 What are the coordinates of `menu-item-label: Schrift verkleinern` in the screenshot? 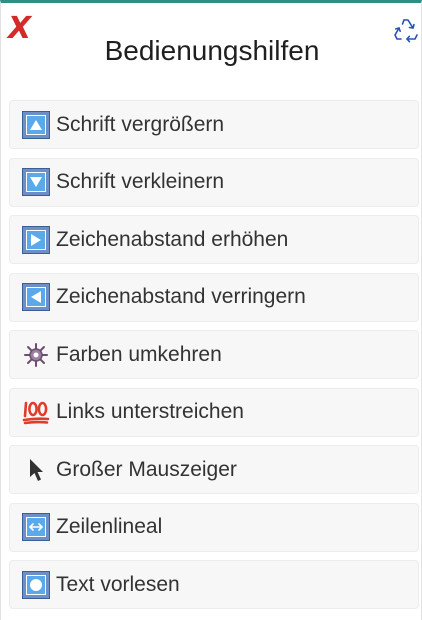 It's located at (140, 181).